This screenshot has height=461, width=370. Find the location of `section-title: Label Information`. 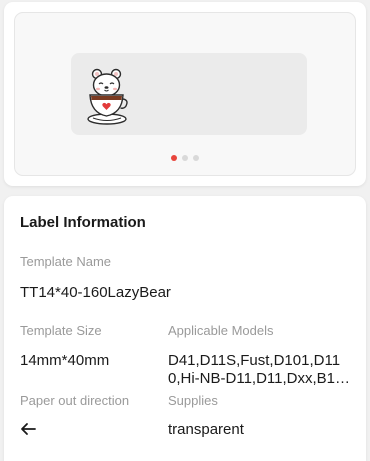

section-title: Label Information is located at coordinates (83, 222).